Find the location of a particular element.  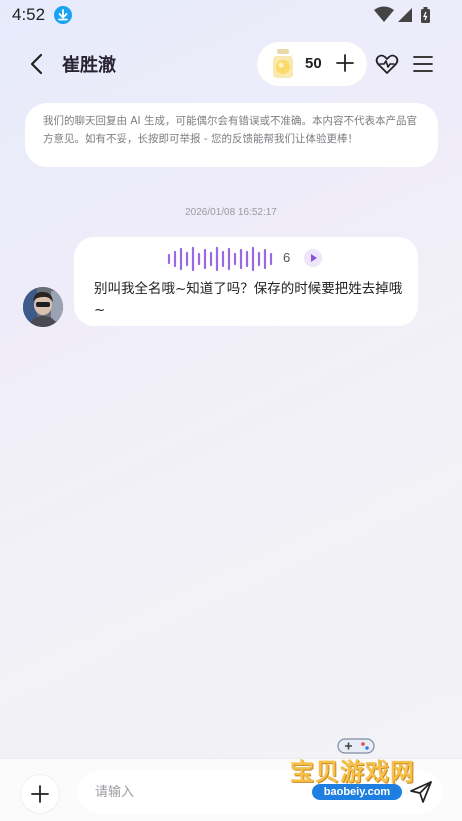

menu-button is located at coordinates (423, 64).